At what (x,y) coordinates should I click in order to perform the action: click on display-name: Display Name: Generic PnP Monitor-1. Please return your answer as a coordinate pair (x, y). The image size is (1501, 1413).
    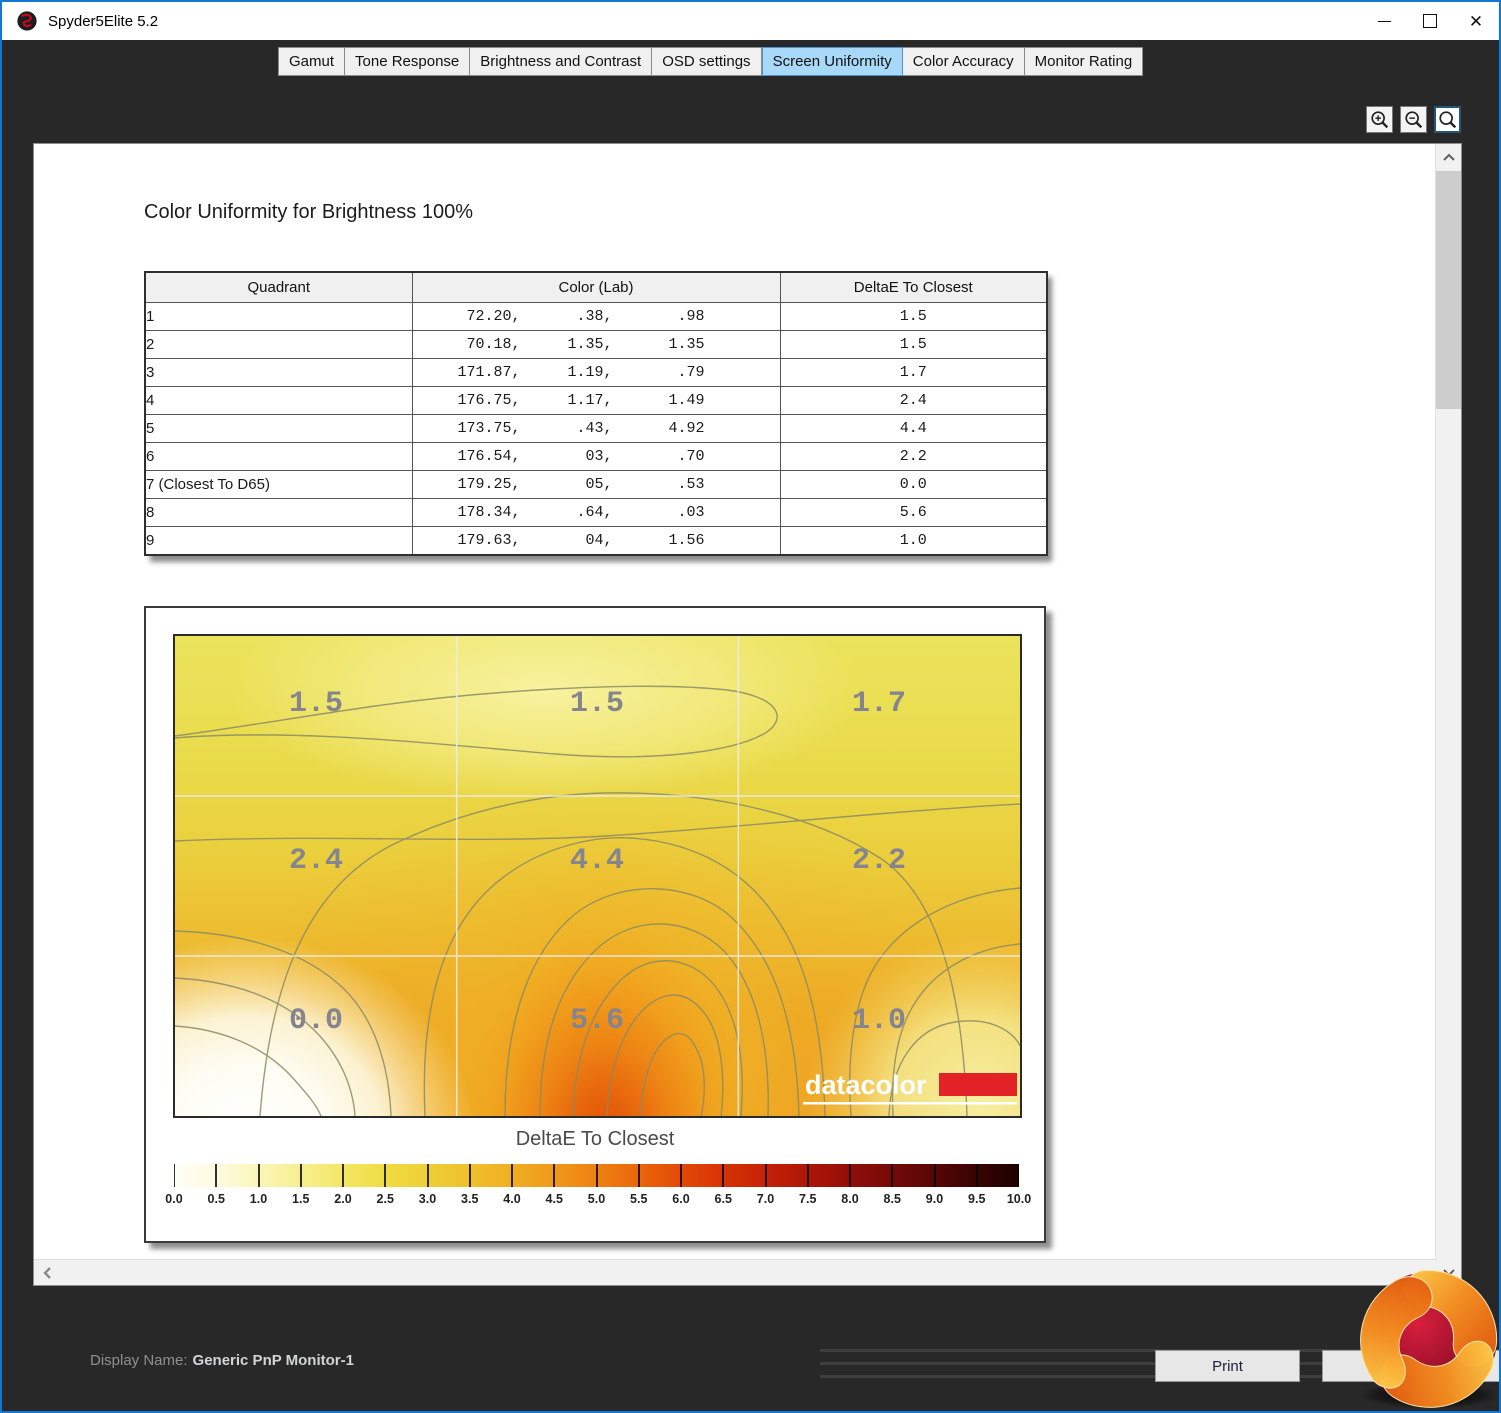
    Looking at the image, I should click on (222, 1360).